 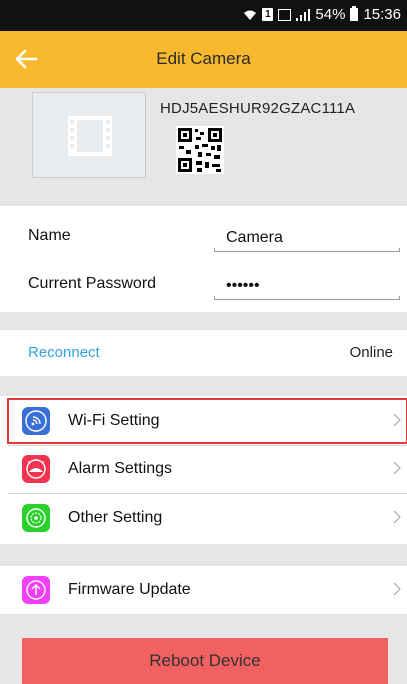 What do you see at coordinates (307, 298) in the screenshot?
I see `password-field-underline` at bounding box center [307, 298].